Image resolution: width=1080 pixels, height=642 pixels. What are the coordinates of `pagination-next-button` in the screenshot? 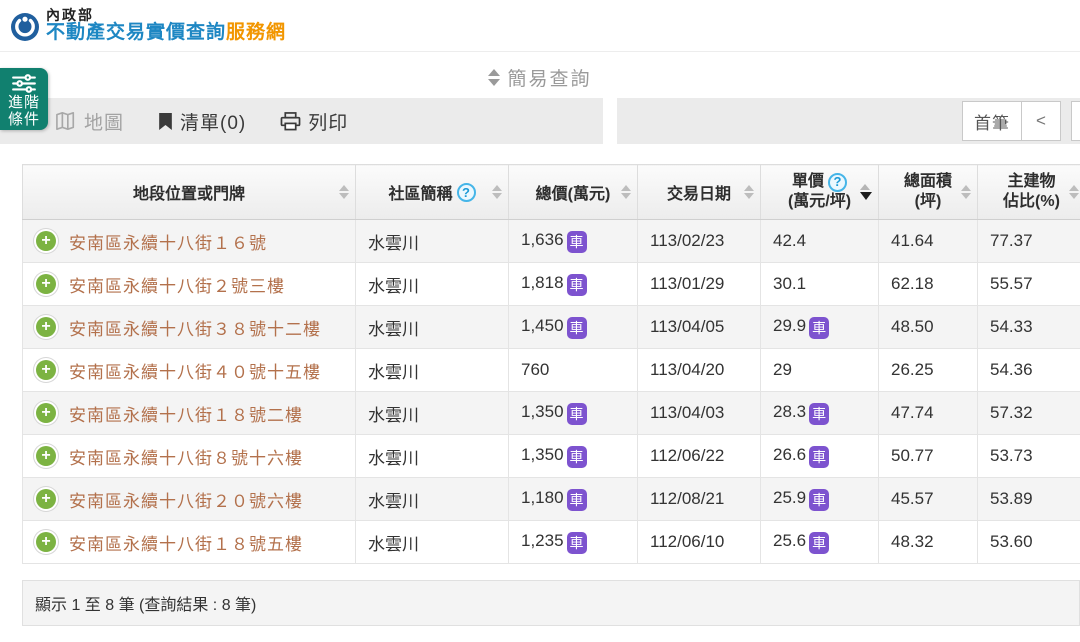 It's located at (1075, 121).